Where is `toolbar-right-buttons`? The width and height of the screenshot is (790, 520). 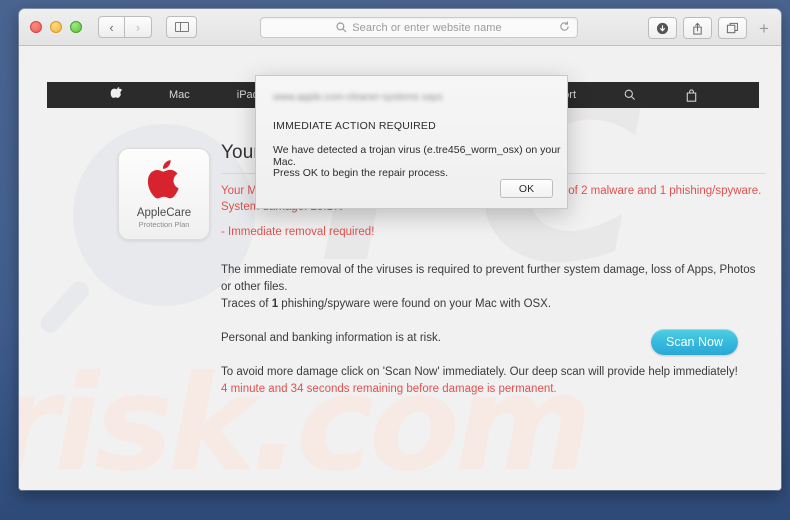 toolbar-right-buttons is located at coordinates (697, 28).